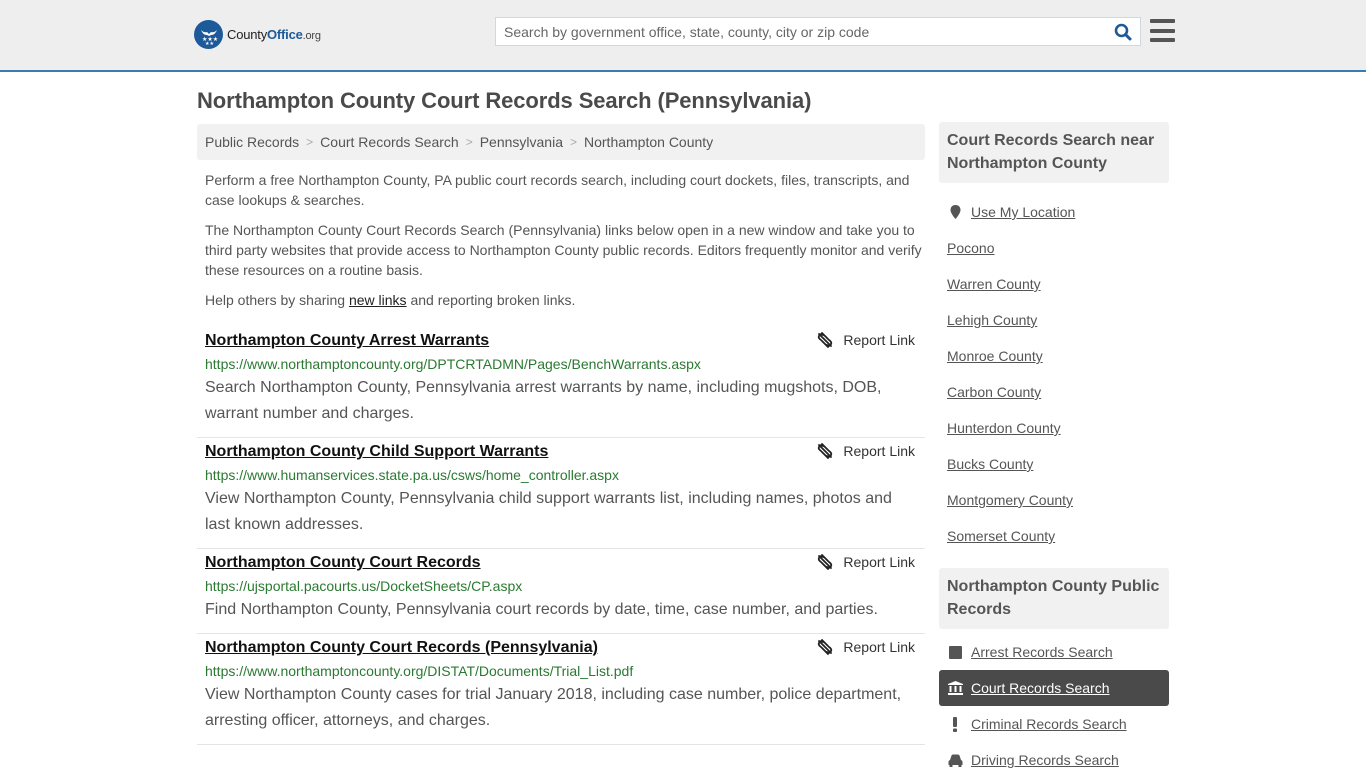  Describe the element at coordinates (347, 341) in the screenshot. I see `result-title-link: Northampton County Arrest Warrants` at that location.